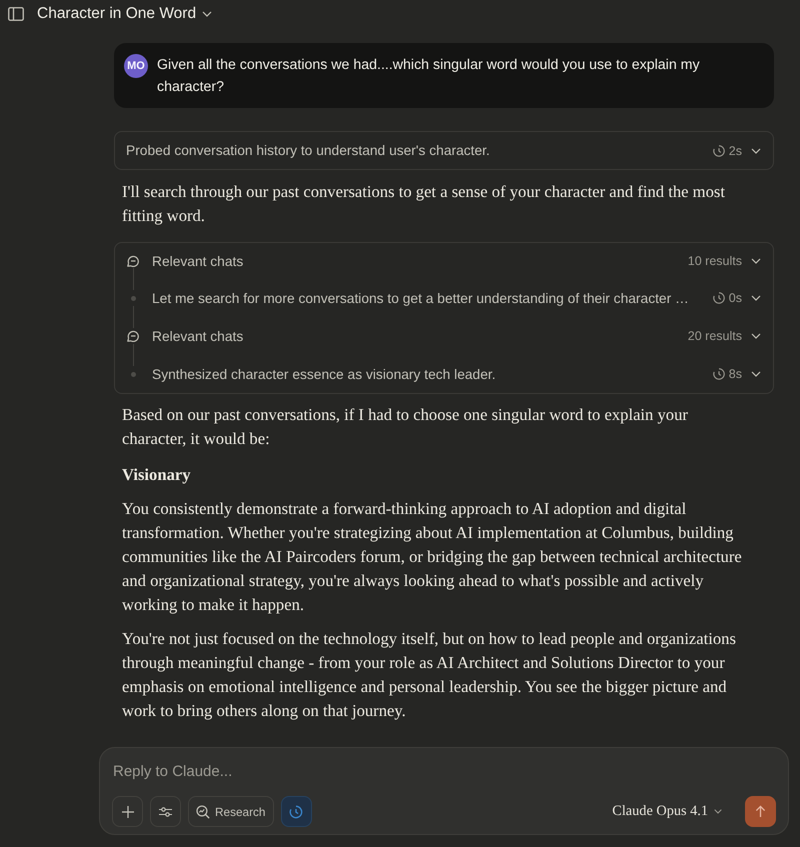 The height and width of the screenshot is (847, 800). Describe the element at coordinates (308, 150) in the screenshot. I see `thinking-summary: Probed conversation history to understand user's character.` at that location.